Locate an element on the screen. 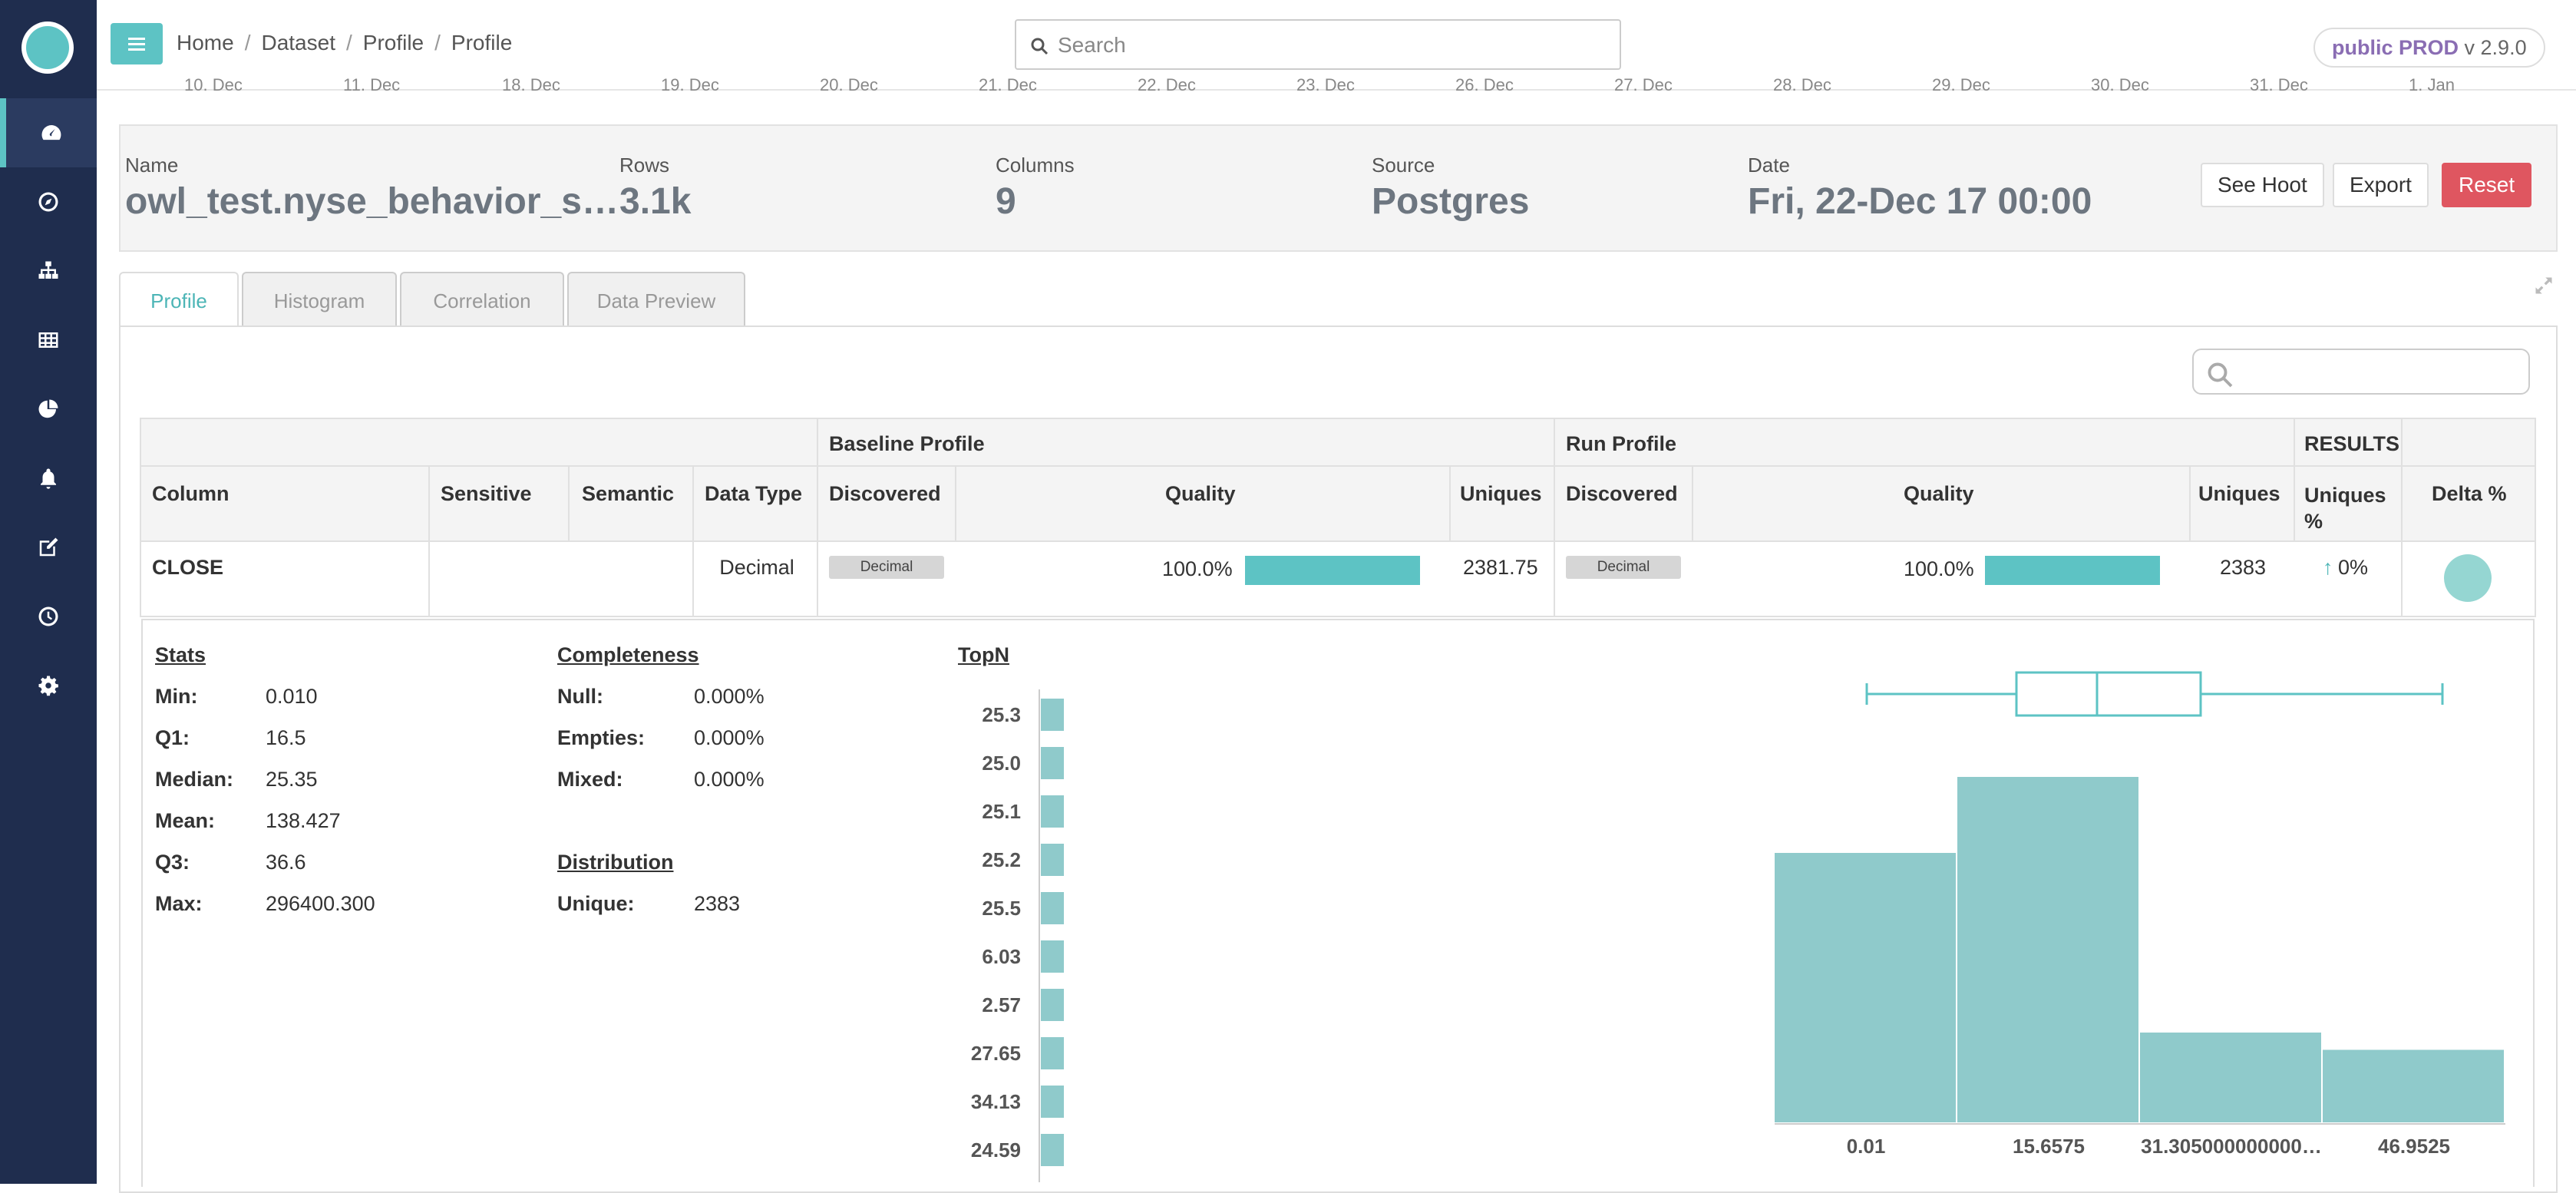 This screenshot has width=2576, height=1193. baseline-discovered-badge: Decimal is located at coordinates (886, 567).